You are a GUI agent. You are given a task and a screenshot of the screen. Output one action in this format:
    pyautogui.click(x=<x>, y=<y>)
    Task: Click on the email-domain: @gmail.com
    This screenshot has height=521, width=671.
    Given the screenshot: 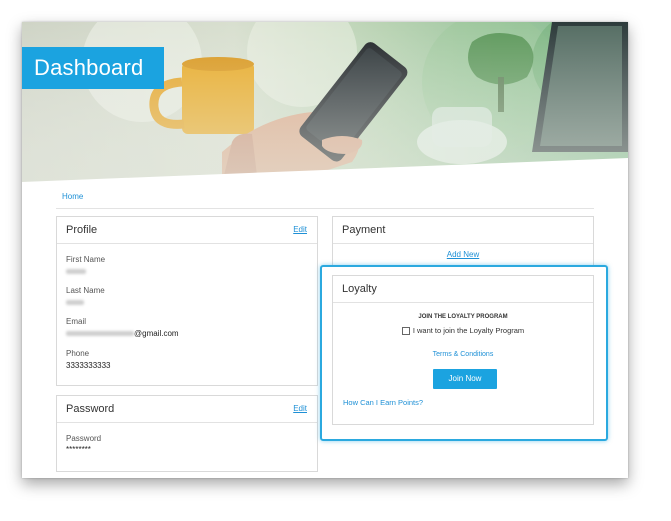 What is the action you would take?
    pyautogui.click(x=156, y=333)
    